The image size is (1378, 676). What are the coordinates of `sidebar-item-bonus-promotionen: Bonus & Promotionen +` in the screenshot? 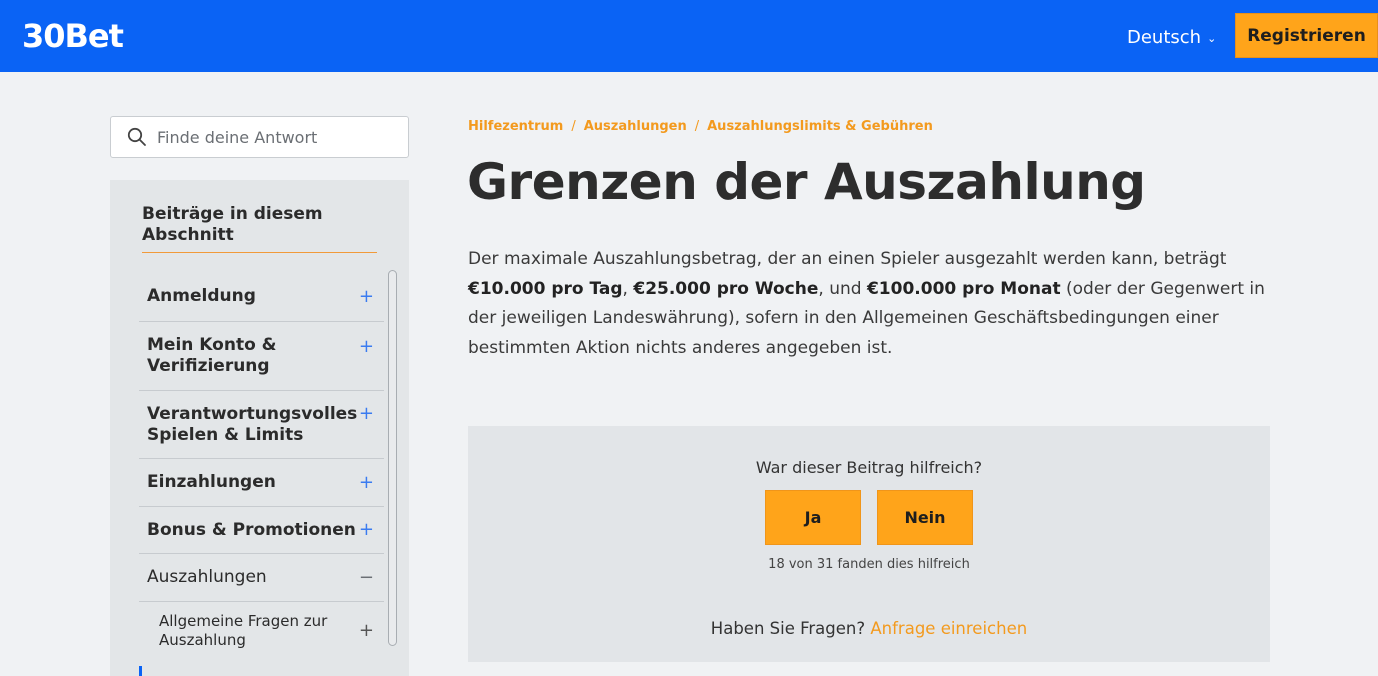 It's located at (261, 530).